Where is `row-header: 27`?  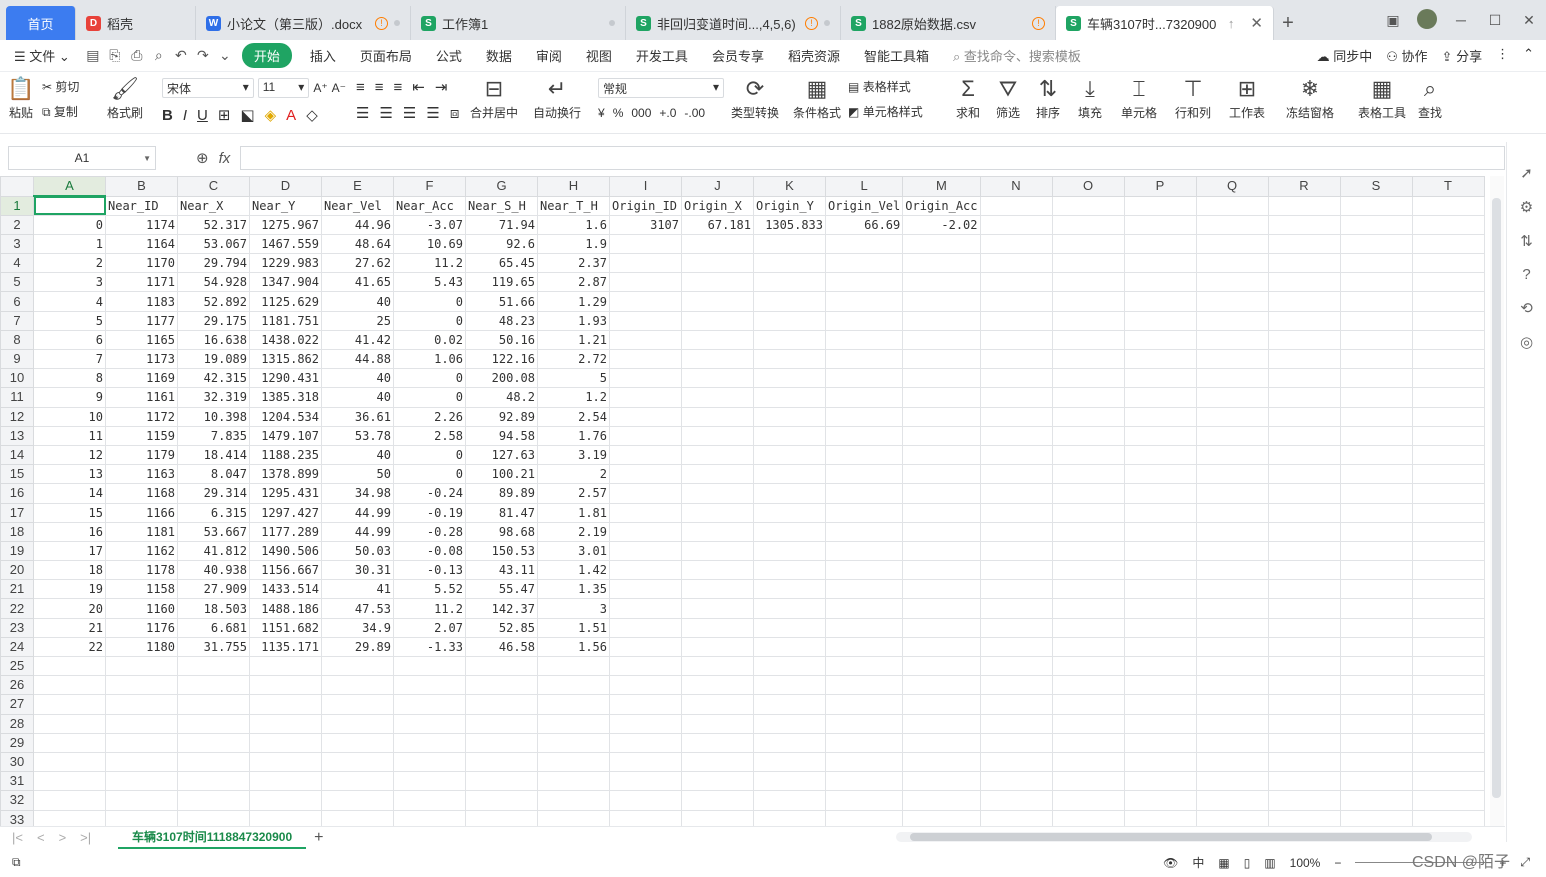
row-header: 27 is located at coordinates (17, 704).